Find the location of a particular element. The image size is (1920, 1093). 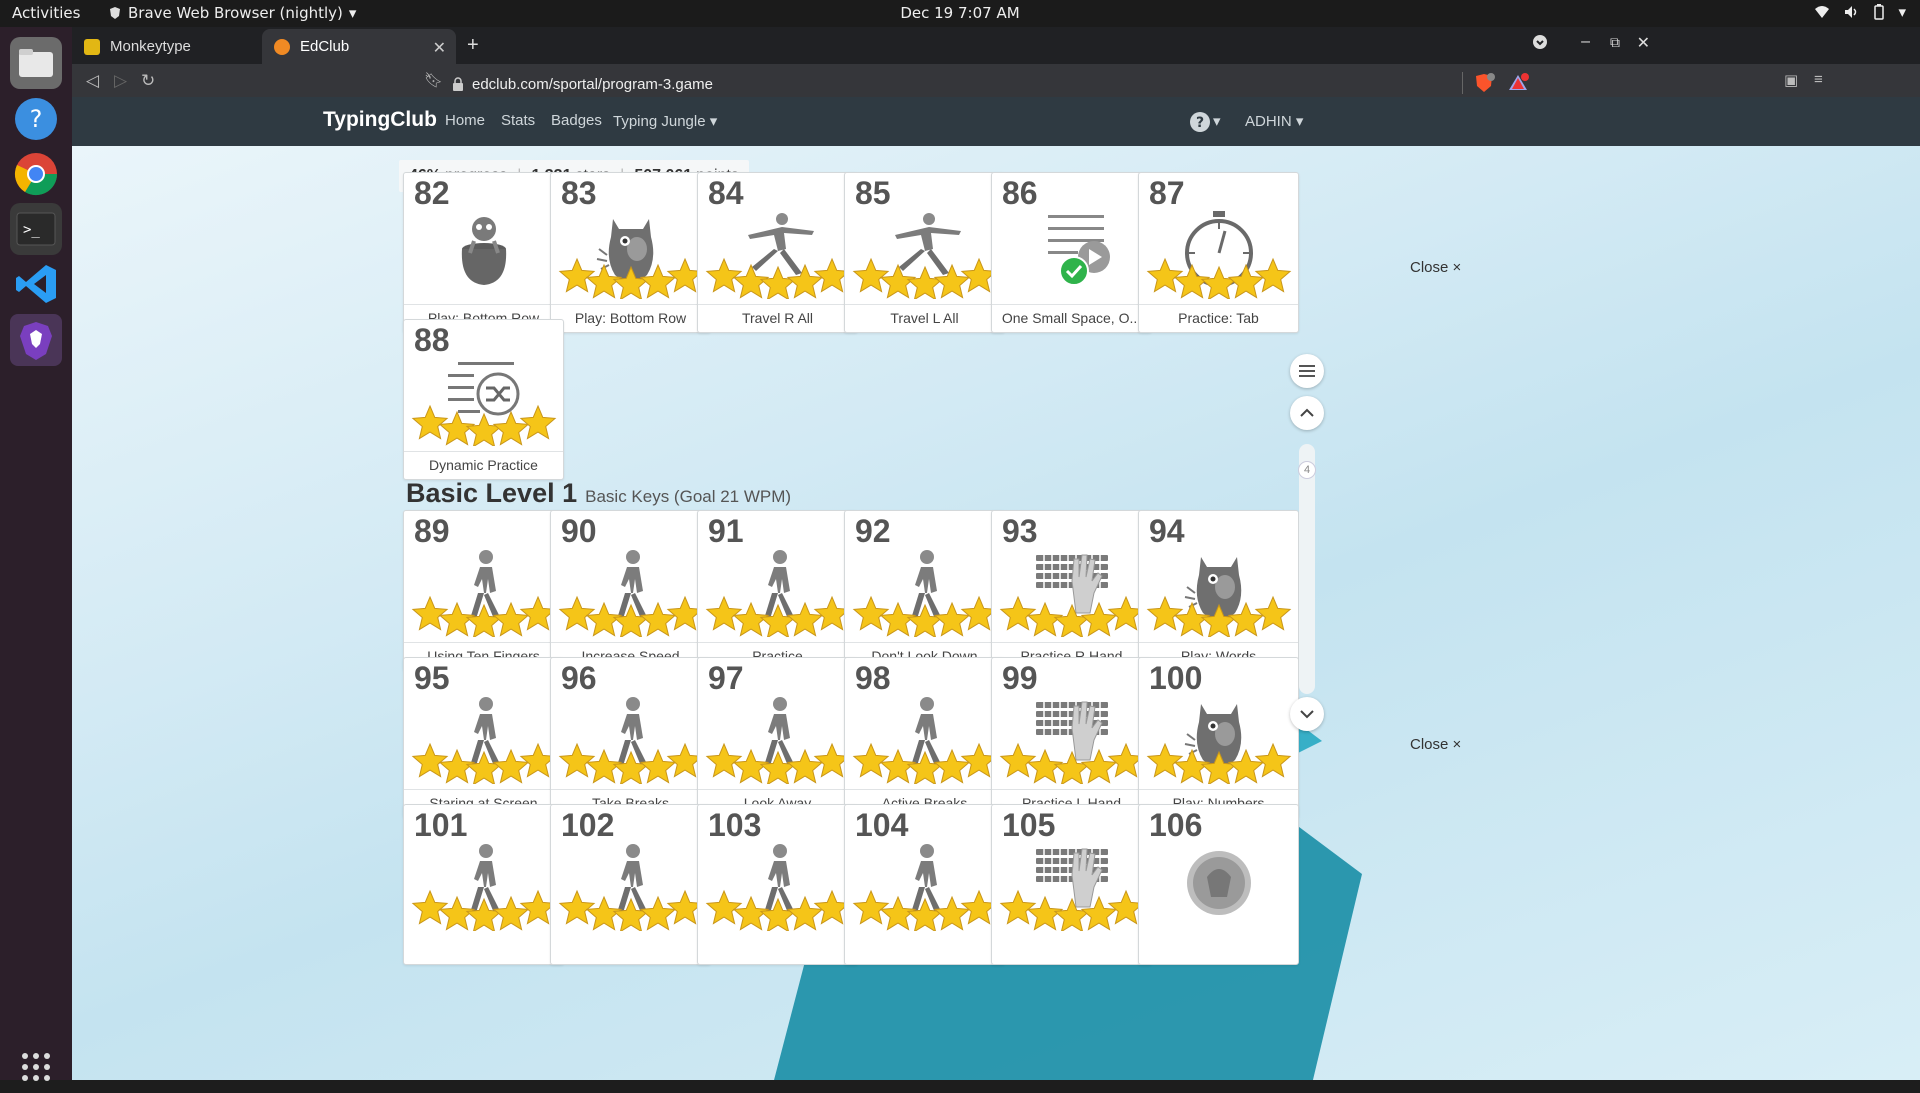

lesson-card: 84 Travel R All is located at coordinates (777, 252).